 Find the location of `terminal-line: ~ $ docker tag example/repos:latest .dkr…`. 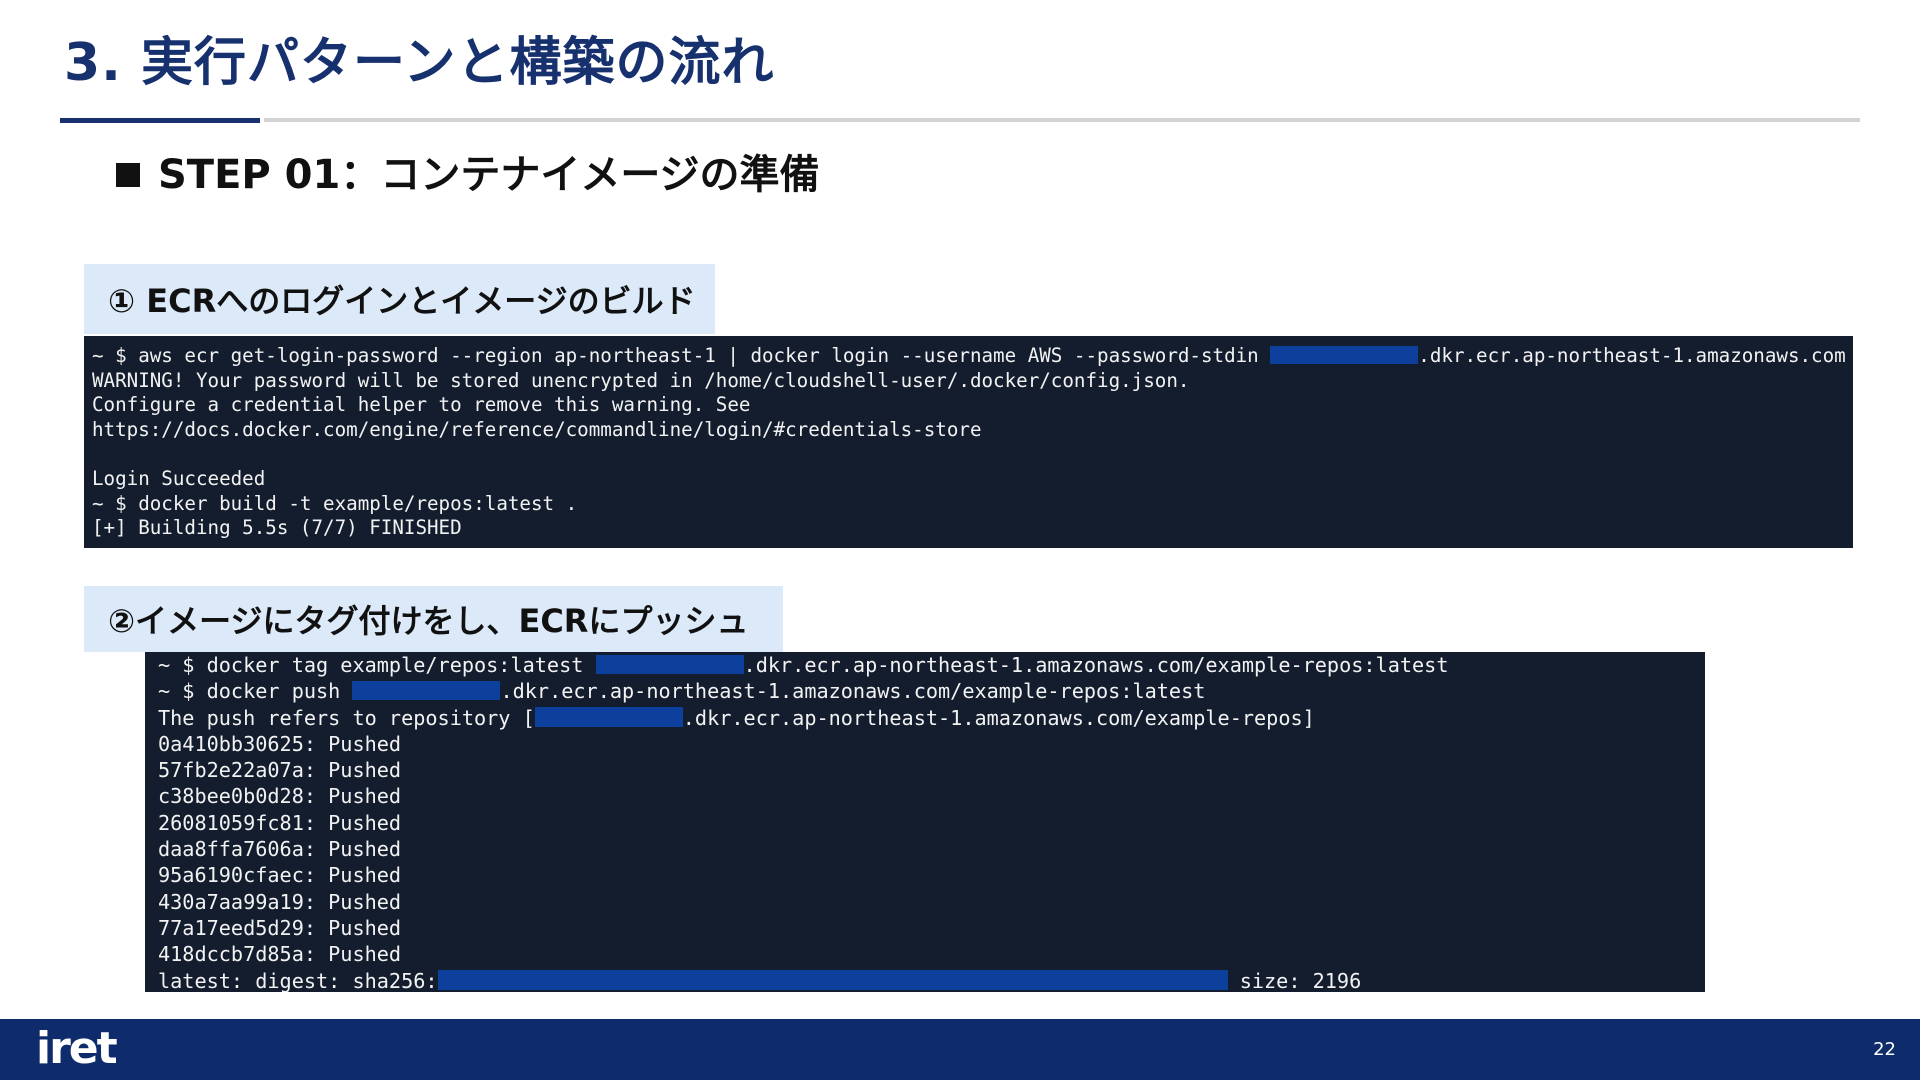

terminal-line: ~ $ docker tag example/repos:latest .dkr… is located at coordinates (931, 665).